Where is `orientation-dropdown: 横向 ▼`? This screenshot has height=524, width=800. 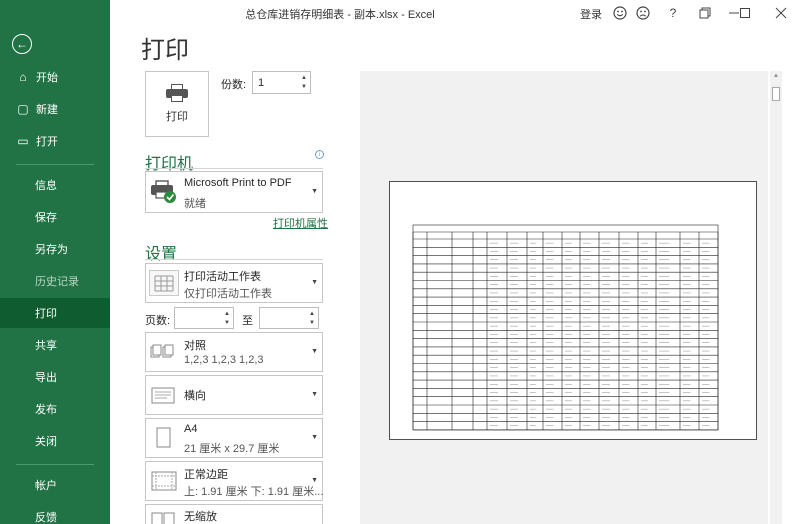 orientation-dropdown: 横向 ▼ is located at coordinates (234, 395).